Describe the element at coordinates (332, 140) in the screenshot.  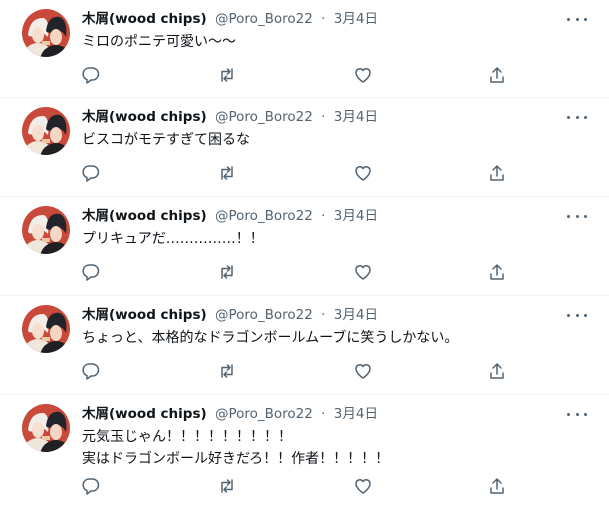
I see `tweet-text: ビスコがモテすぎて困るな` at that location.